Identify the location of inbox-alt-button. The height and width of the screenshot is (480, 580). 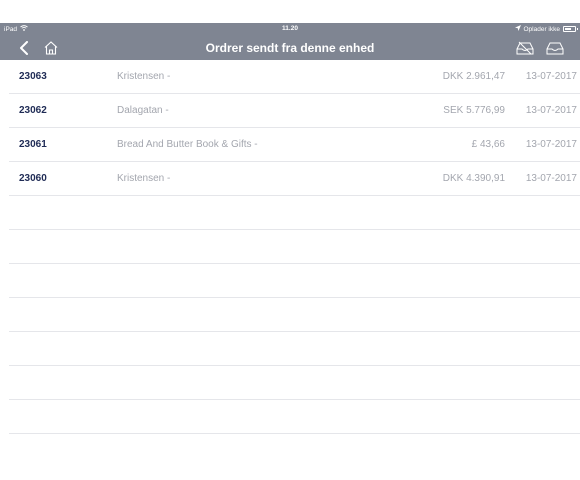
(525, 48).